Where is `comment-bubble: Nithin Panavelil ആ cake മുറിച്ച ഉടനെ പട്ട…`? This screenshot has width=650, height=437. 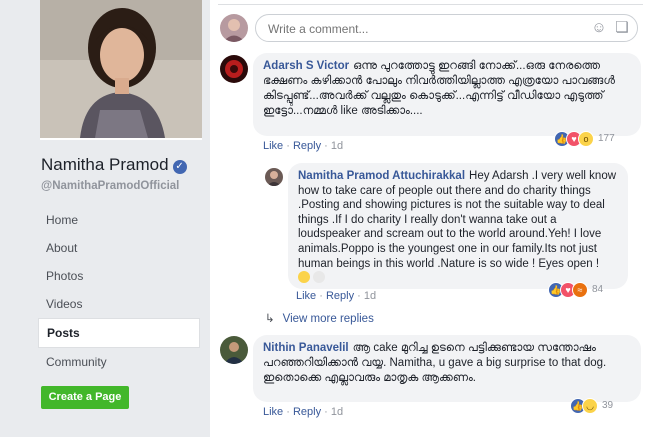 comment-bubble: Nithin Panavelil ആ cake മുറിച്ച ഉടനെ പട്ട… is located at coordinates (447, 368).